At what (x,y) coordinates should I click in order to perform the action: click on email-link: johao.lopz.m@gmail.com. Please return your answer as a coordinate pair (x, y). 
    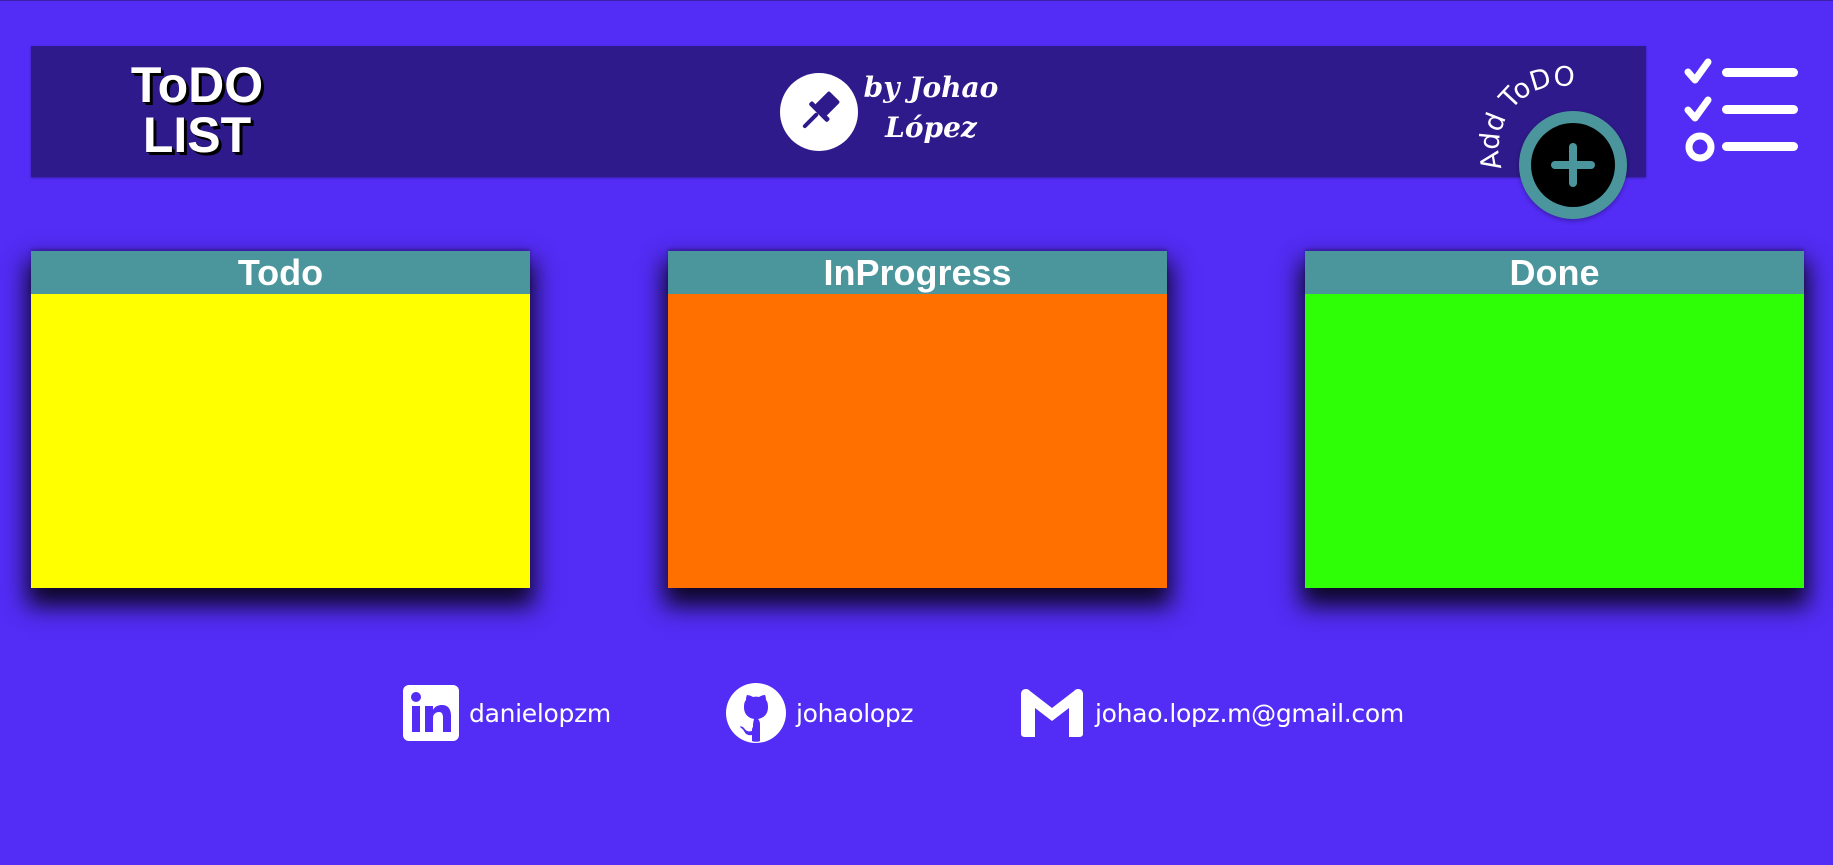
    Looking at the image, I should click on (1211, 713).